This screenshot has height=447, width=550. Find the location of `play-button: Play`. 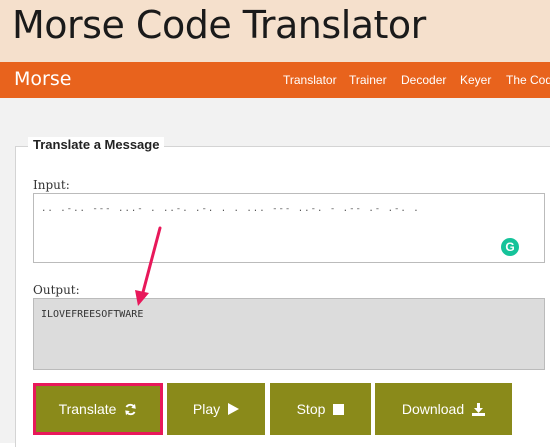

play-button: Play is located at coordinates (216, 409).